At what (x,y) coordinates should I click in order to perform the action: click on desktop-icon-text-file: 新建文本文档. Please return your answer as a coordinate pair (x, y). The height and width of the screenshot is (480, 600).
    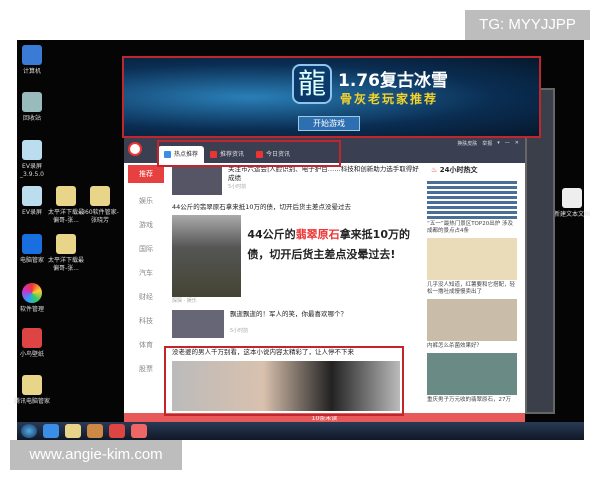
    Looking at the image, I should click on (572, 203).